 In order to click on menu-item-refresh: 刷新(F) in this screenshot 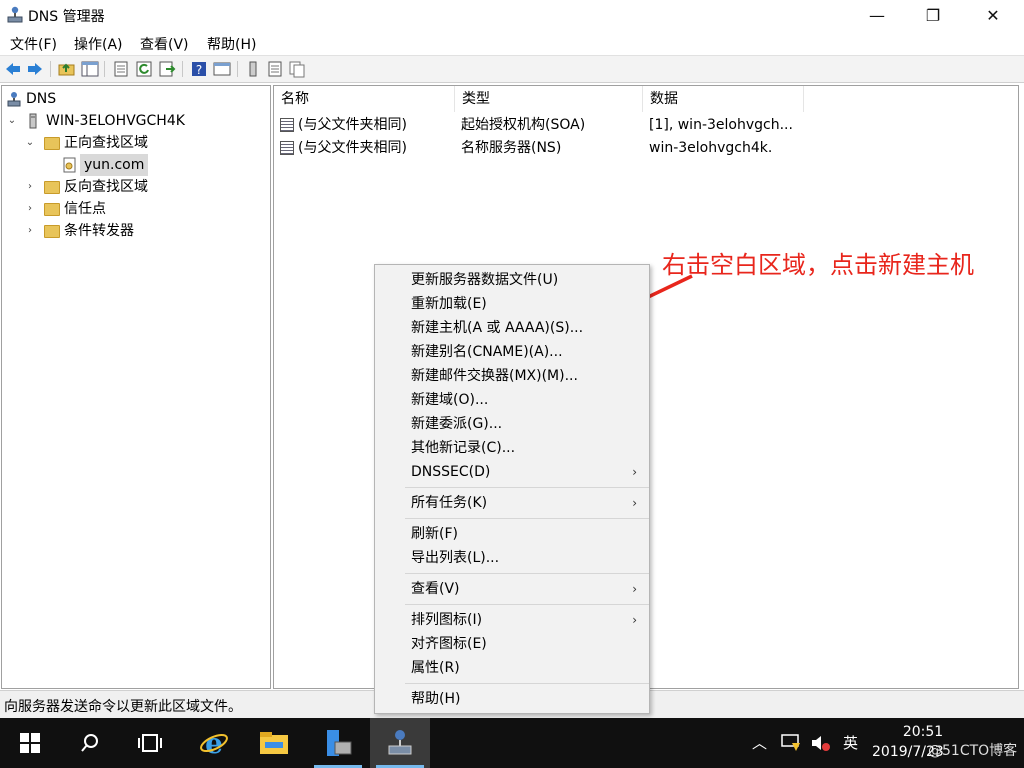, I will do `click(512, 534)`.